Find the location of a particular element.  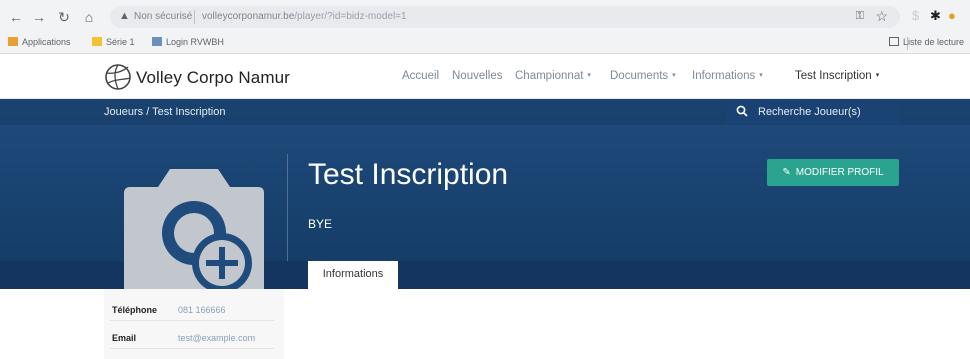

info-value: test@example.com is located at coordinates (216, 338).